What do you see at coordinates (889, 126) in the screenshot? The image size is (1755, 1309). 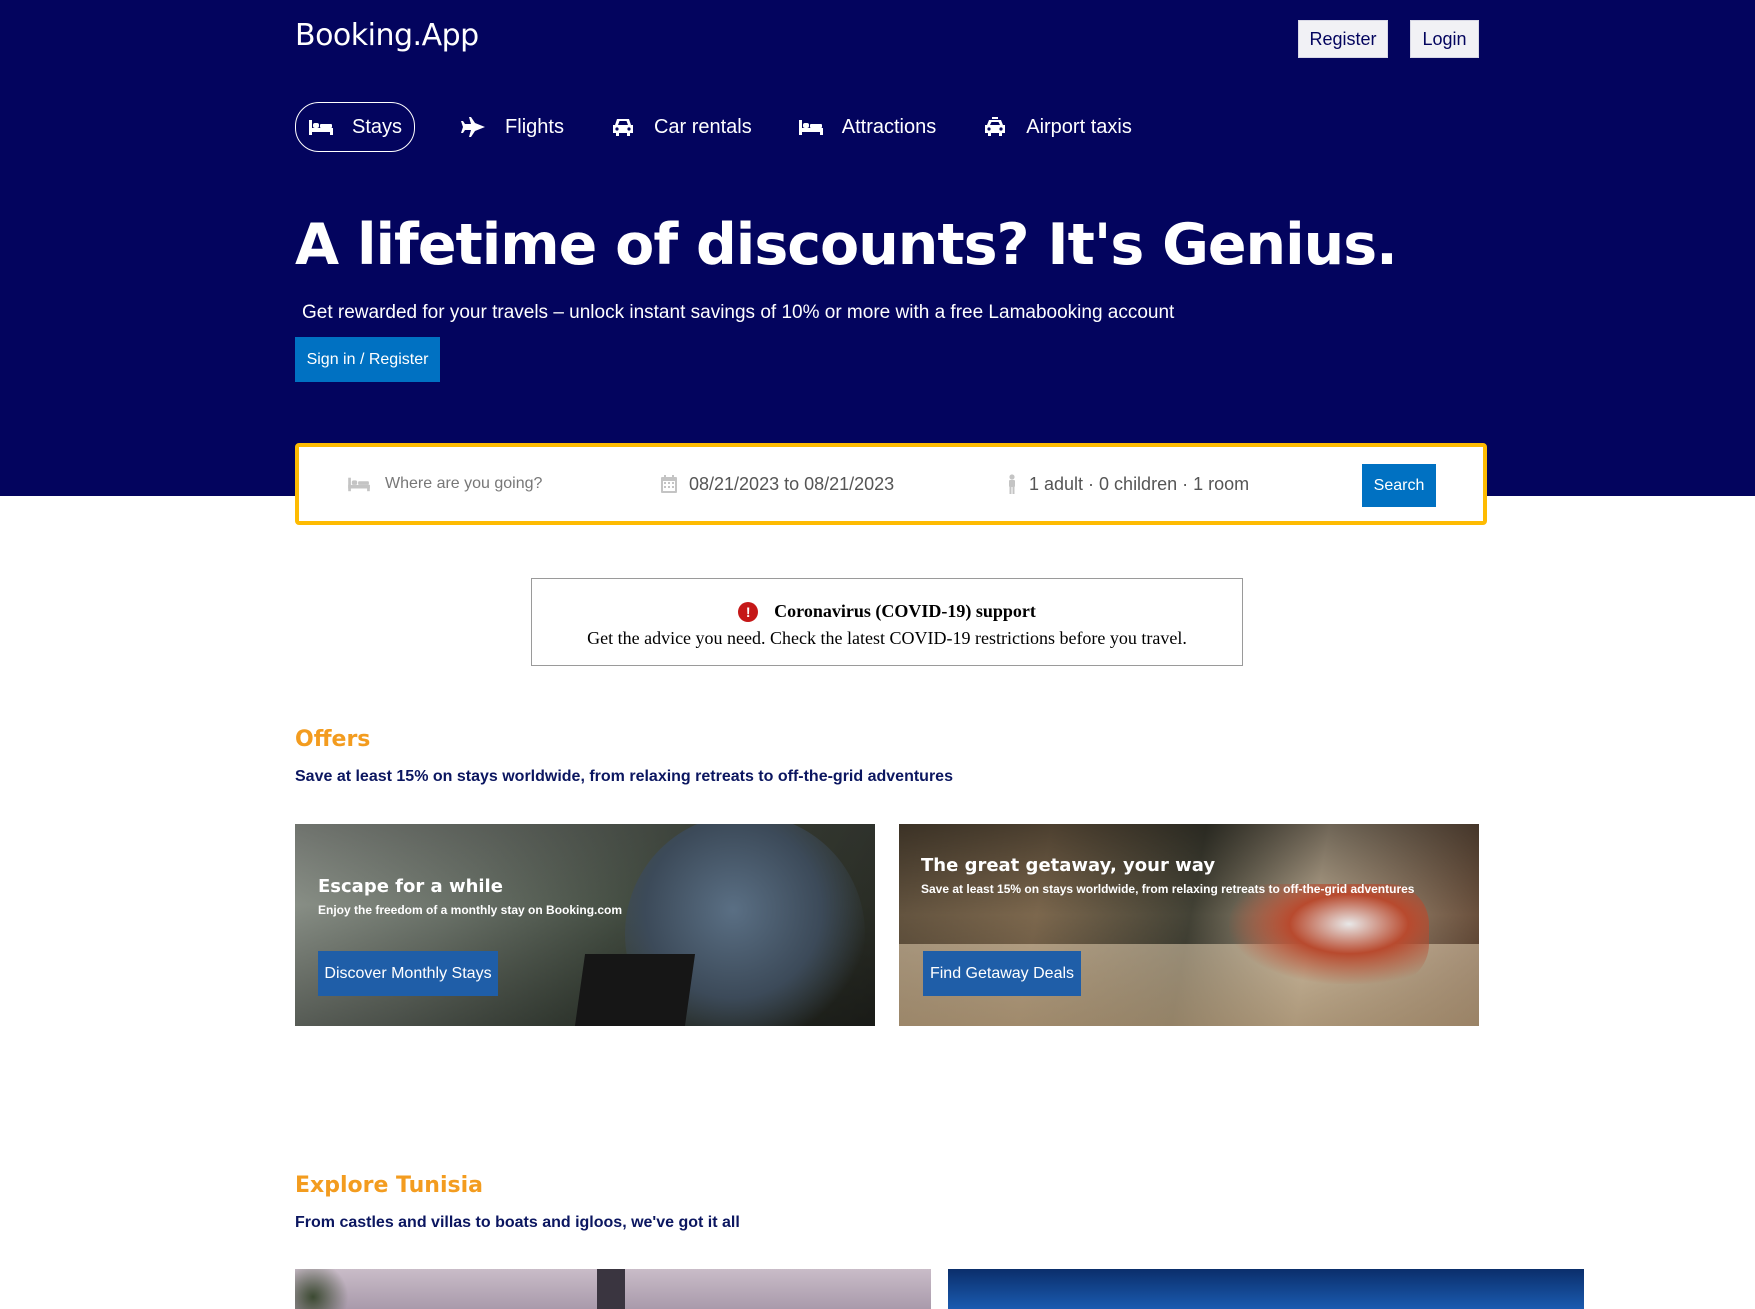 I see `nav-item-label: Attractions` at bounding box center [889, 126].